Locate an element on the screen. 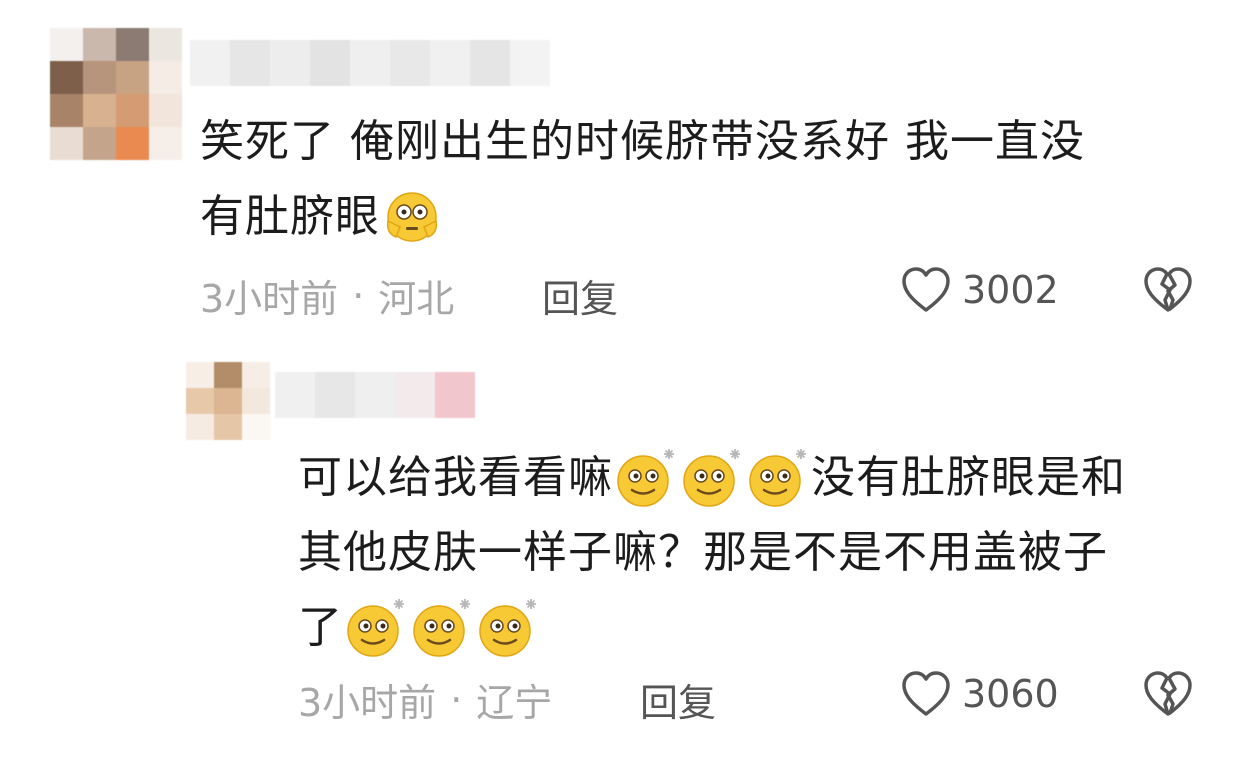 Image resolution: width=1260 pixels, height=763 pixels. comment-meta: 3小时前 · 辽宁 is located at coordinates (425, 699).